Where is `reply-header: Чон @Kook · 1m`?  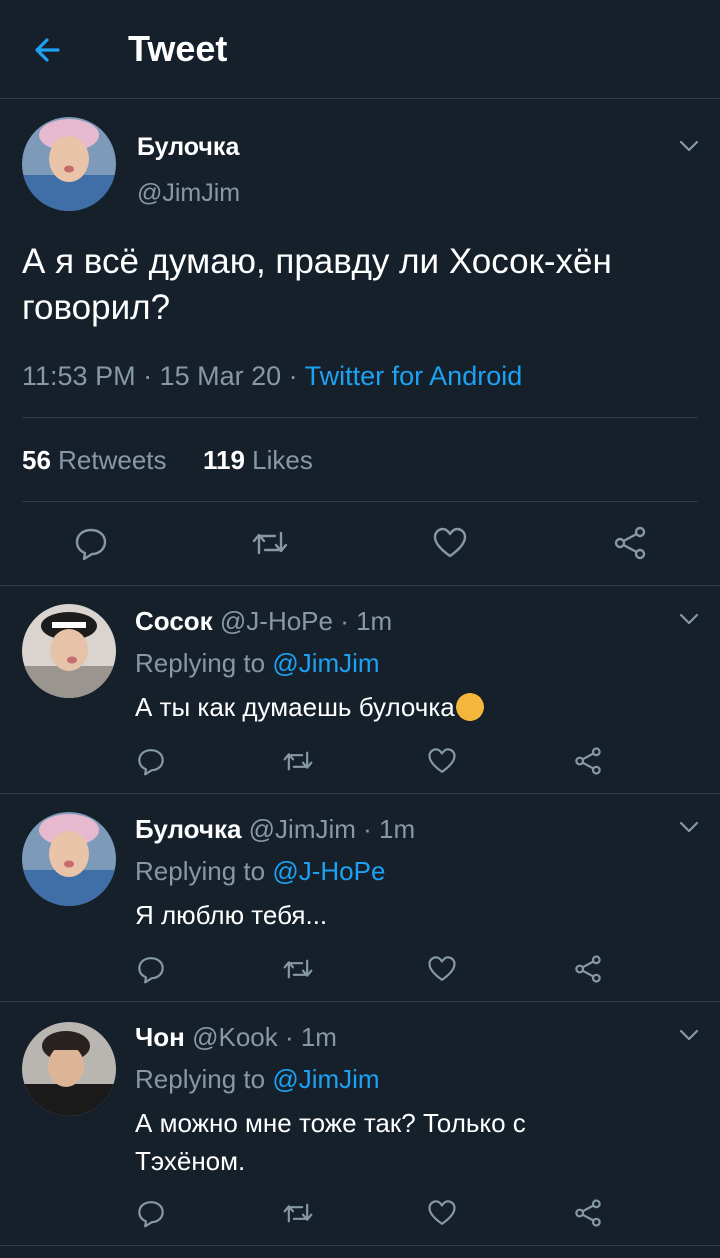
reply-header: Чон @Kook · 1m is located at coordinates (236, 1037).